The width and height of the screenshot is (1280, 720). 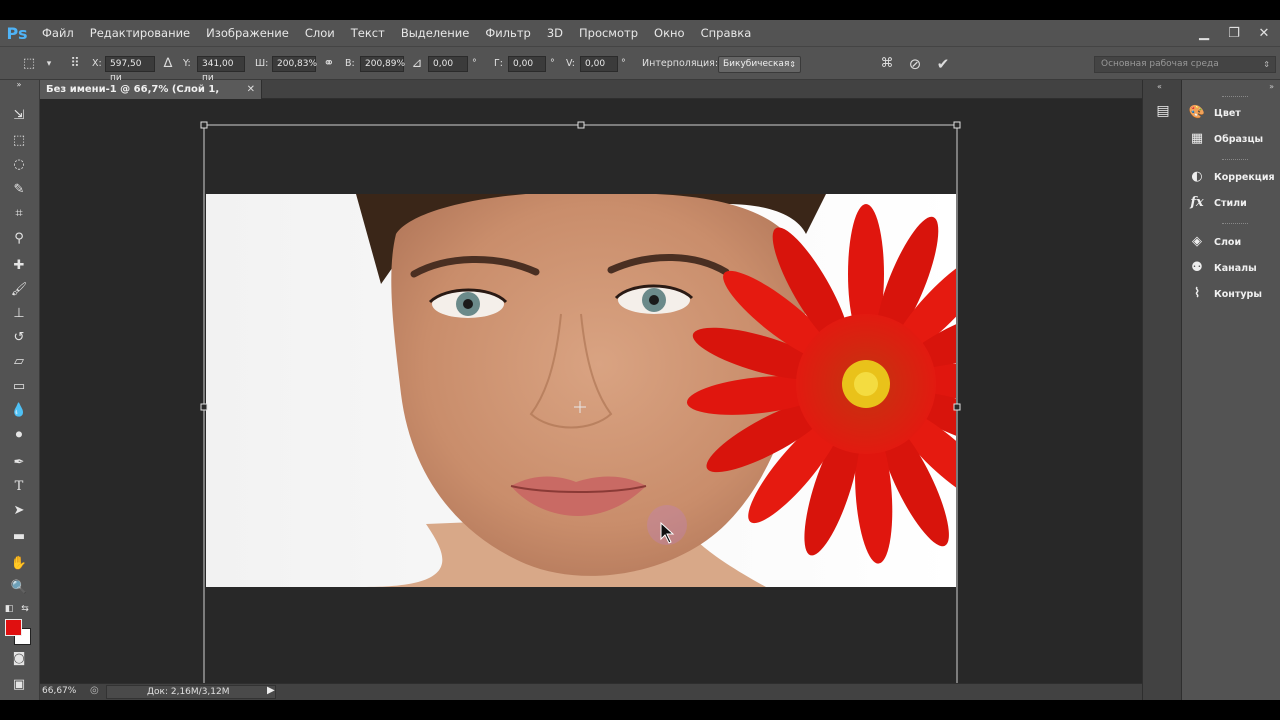 What do you see at coordinates (640, 10) in the screenshot?
I see `top-letterbox` at bounding box center [640, 10].